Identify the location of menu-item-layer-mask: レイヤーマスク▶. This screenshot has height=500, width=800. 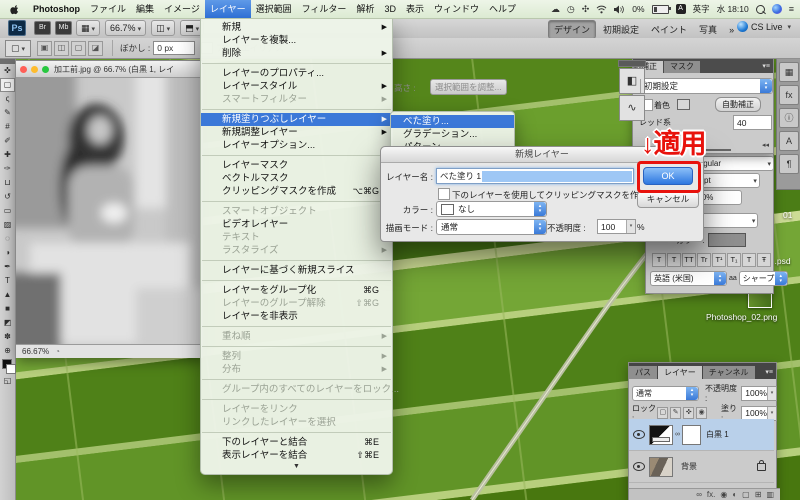
(296, 165).